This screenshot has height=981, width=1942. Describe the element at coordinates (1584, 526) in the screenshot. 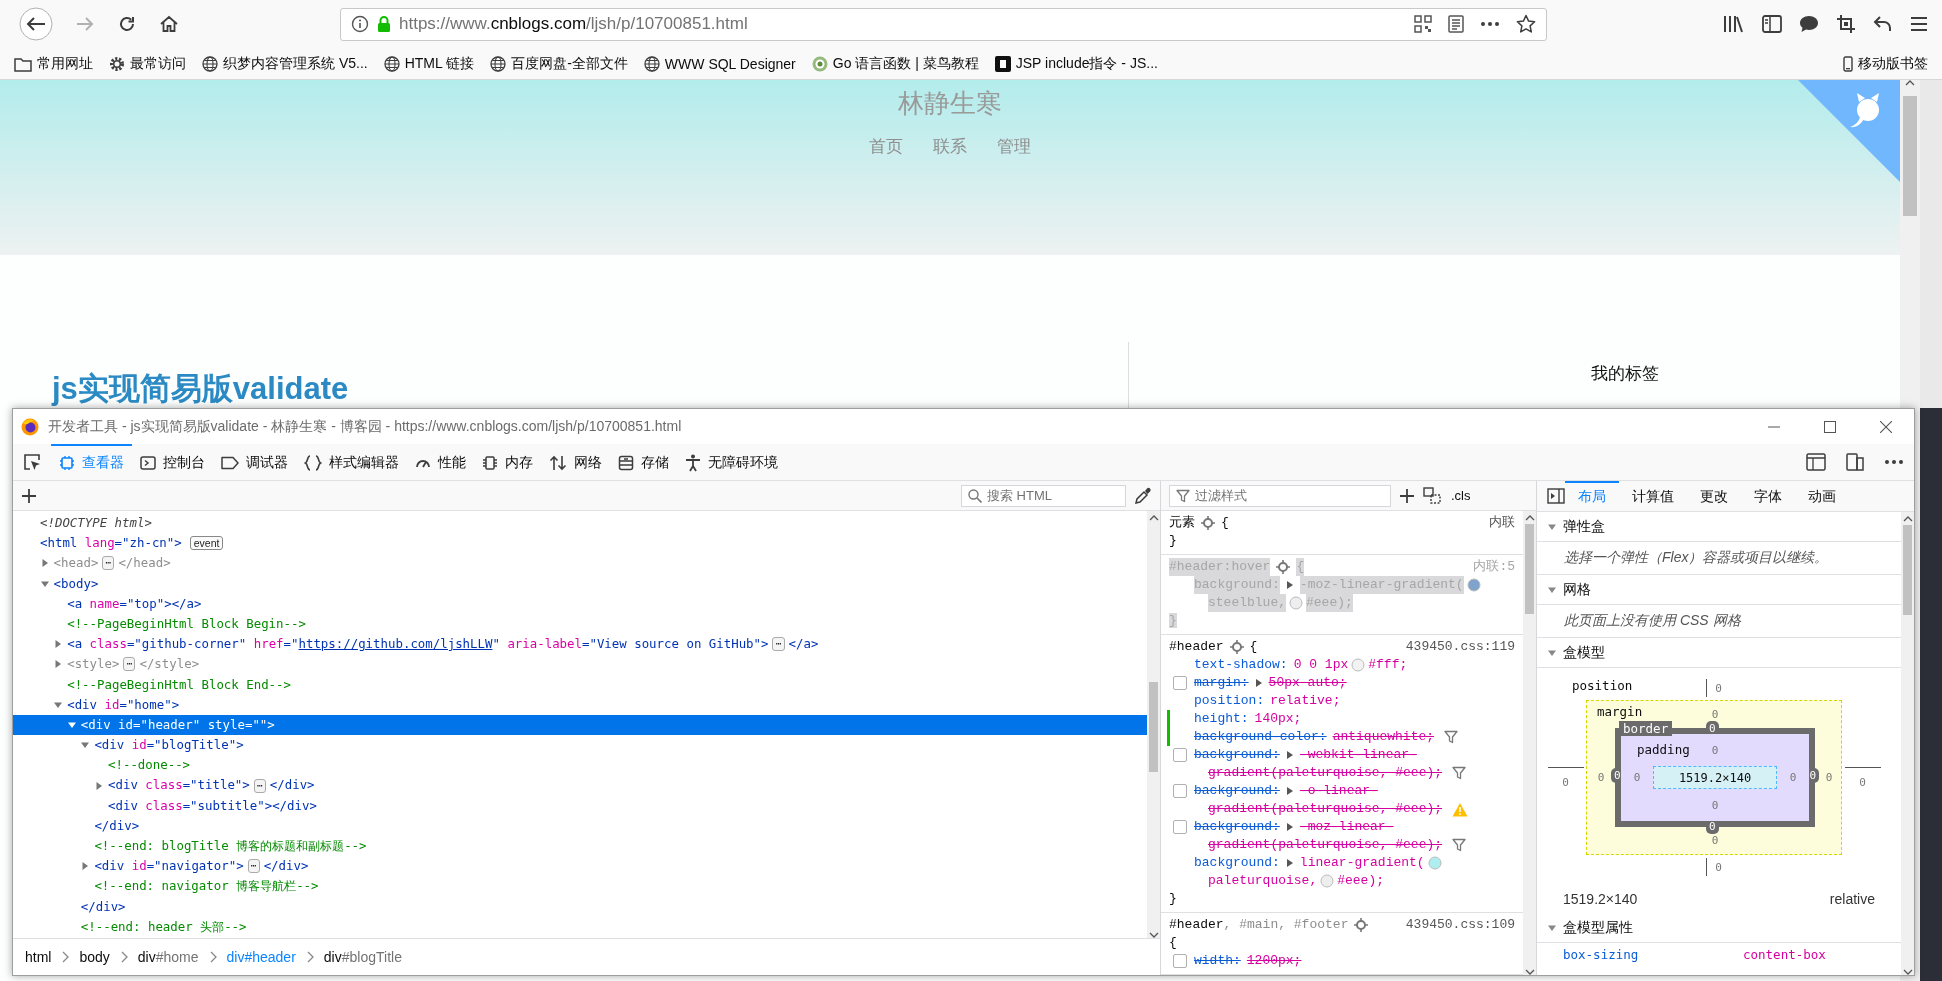

I see `section-title: 弹性盒` at that location.